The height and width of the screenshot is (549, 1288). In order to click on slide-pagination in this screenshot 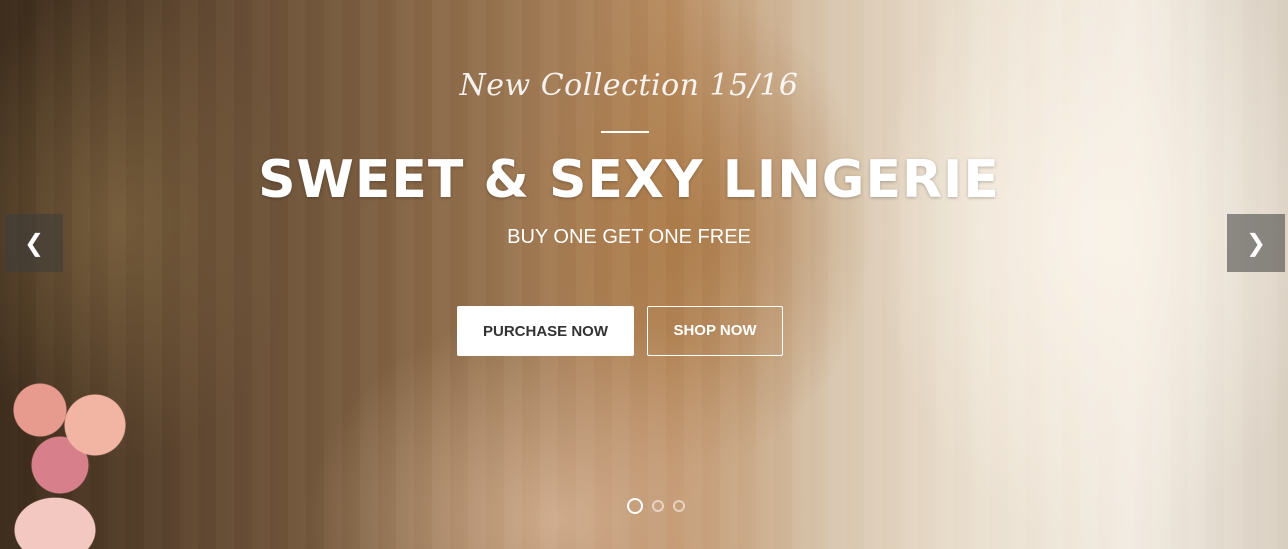, I will do `click(656, 506)`.